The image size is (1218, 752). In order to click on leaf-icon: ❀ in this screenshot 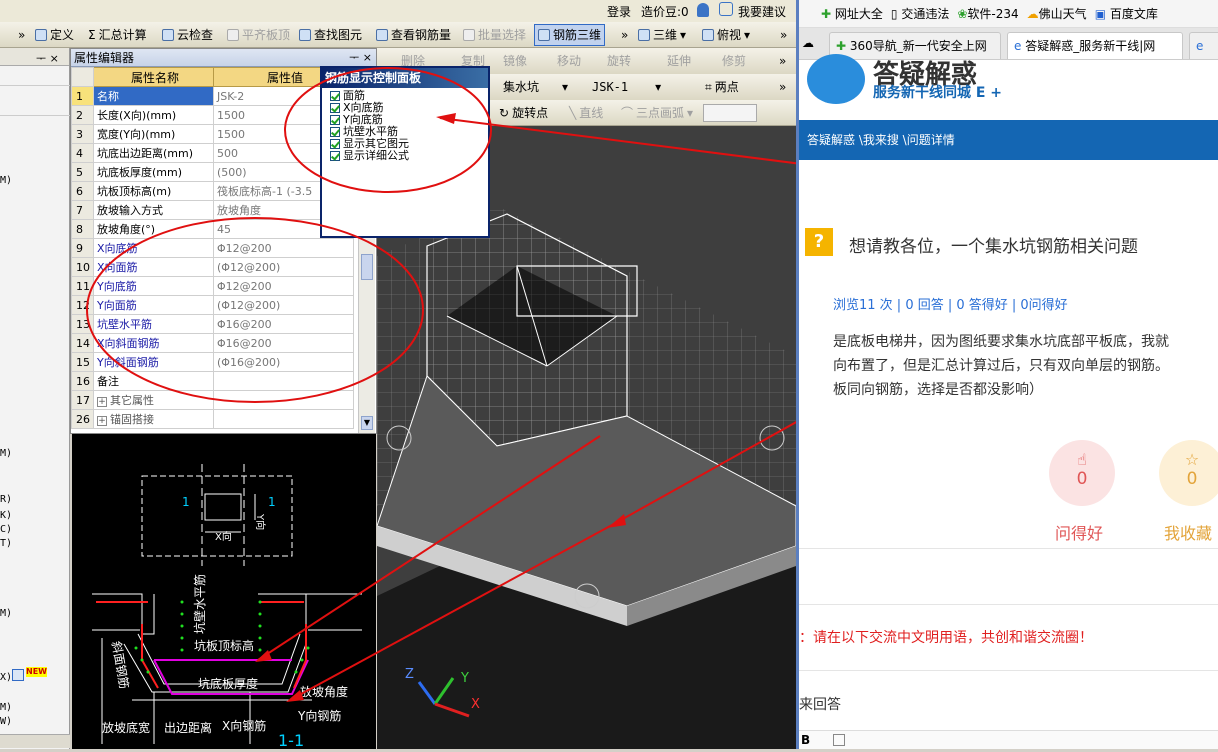, I will do `click(962, 14)`.